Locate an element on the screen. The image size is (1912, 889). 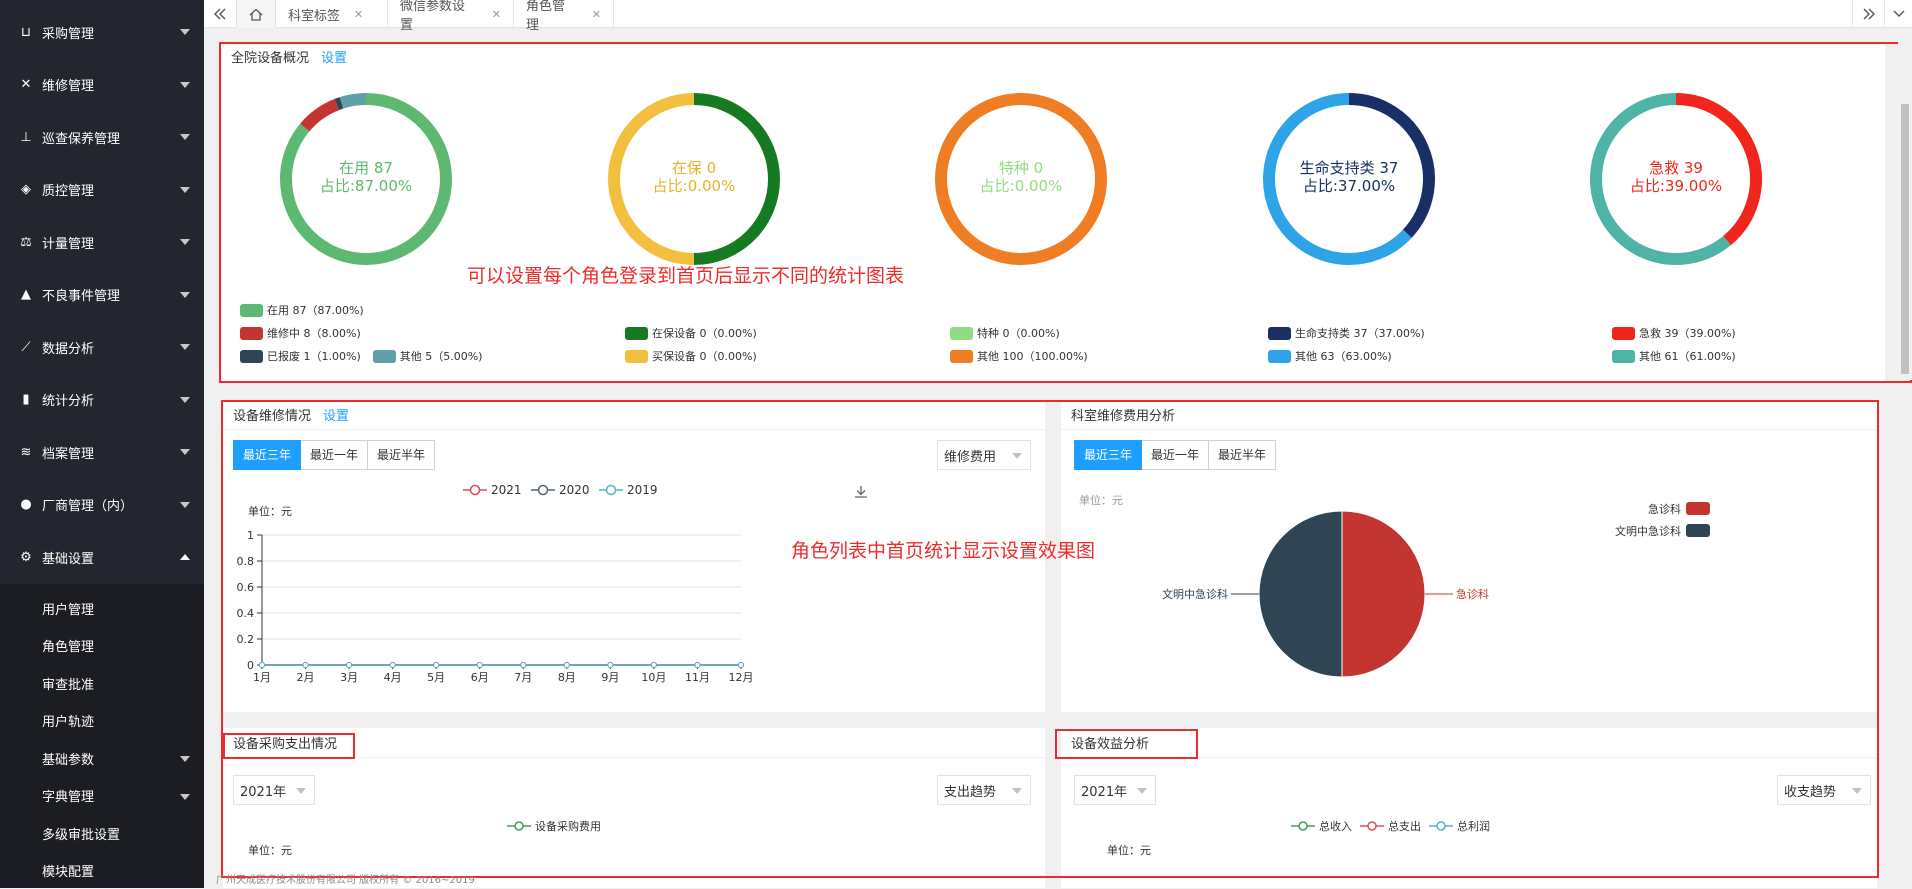
highlight-box-benefit-title is located at coordinates (1126, 744).